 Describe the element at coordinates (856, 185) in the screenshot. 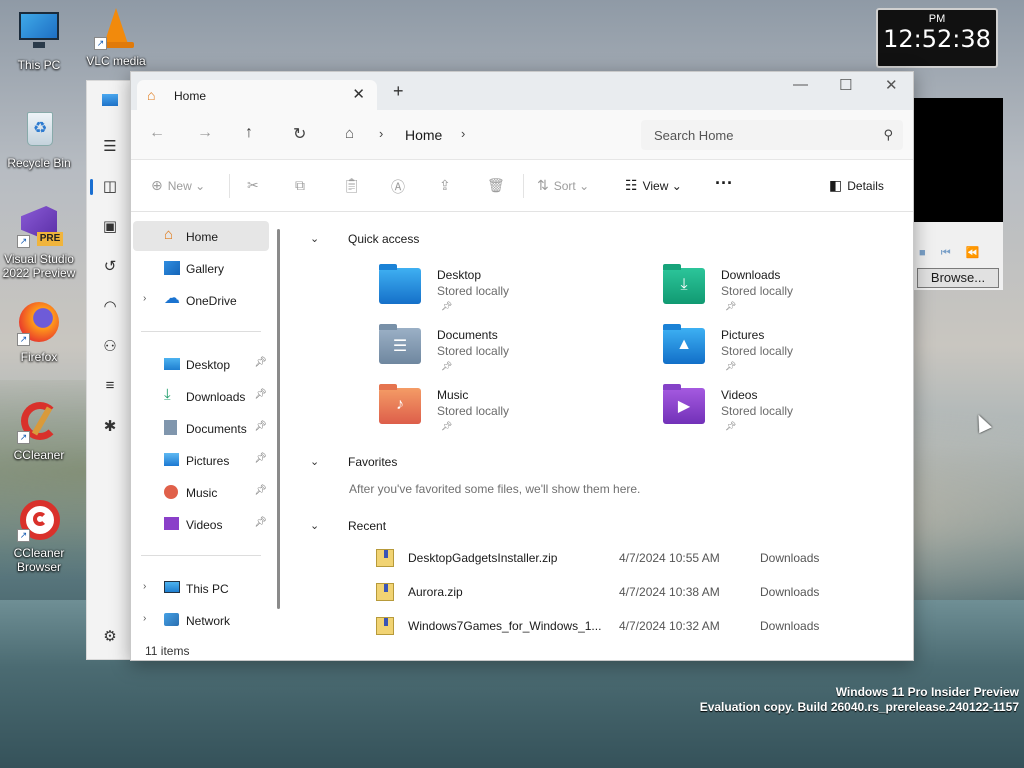

I see `details-button: ◧ Details` at that location.